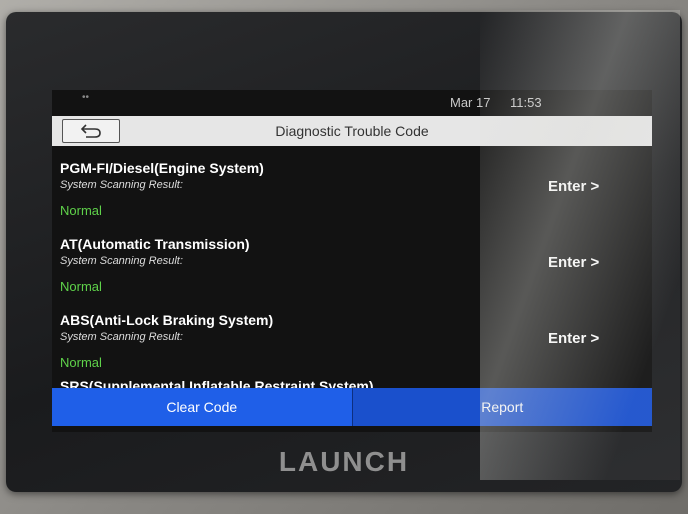 This screenshot has width=688, height=514. What do you see at coordinates (167, 320) in the screenshot?
I see `system-name: ABS(Anti-Lock Braking System)` at bounding box center [167, 320].